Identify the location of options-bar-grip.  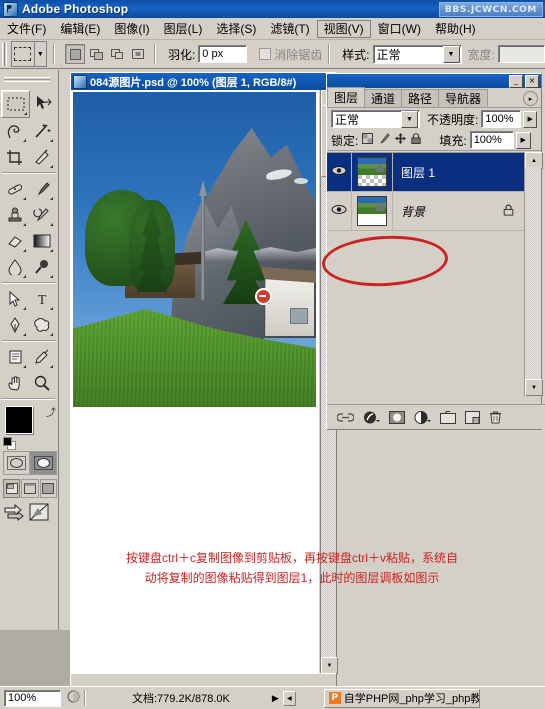
(5, 54).